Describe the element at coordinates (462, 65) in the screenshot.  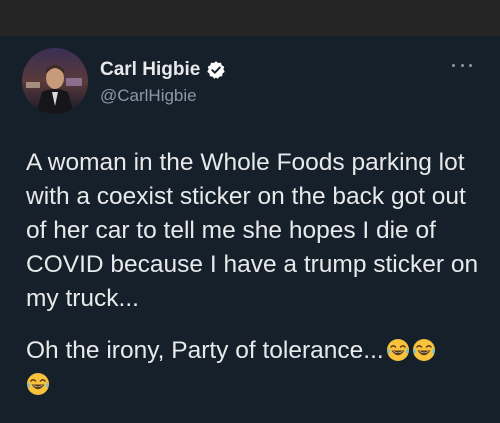
I see `more-options-icon` at that location.